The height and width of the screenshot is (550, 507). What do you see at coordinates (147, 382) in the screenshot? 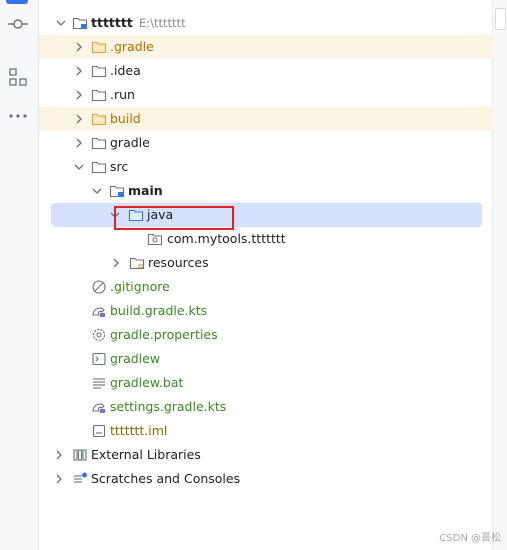
I see `tree-item-label: gradlew.bat` at bounding box center [147, 382].